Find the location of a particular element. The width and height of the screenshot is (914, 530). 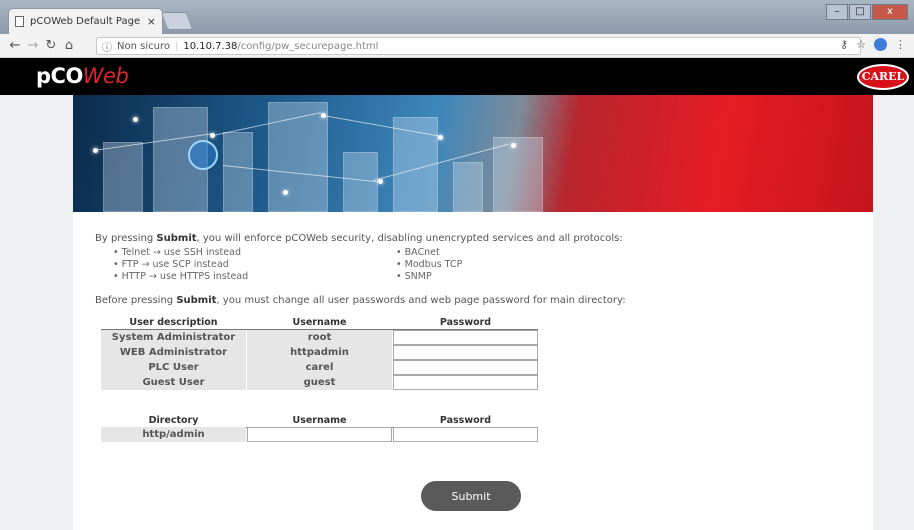

security-label: Non sicuro is located at coordinates (143, 46).